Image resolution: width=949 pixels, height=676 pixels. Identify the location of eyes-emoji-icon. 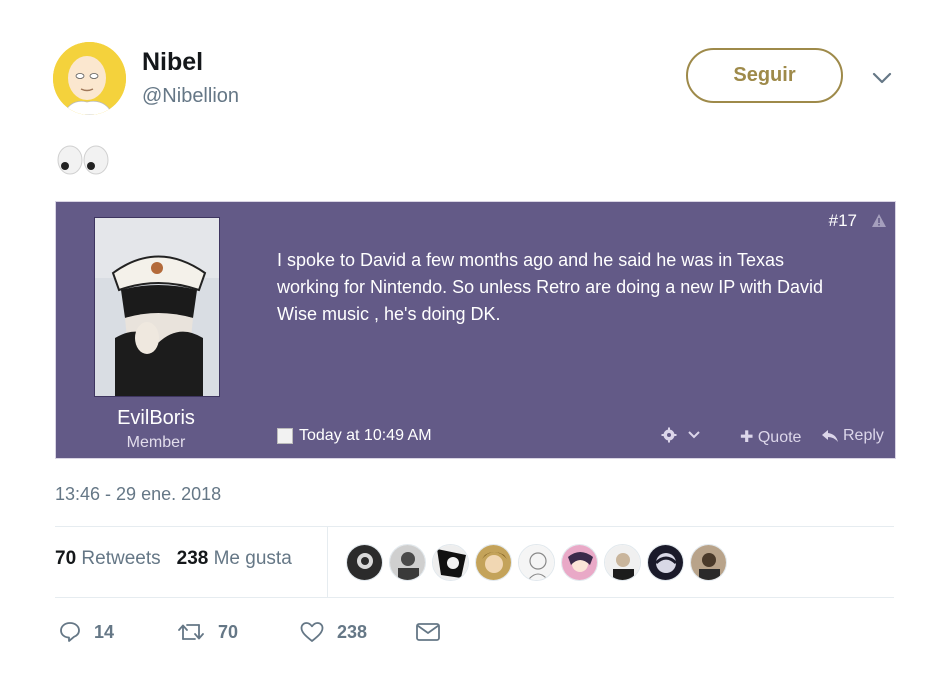
(86, 160).